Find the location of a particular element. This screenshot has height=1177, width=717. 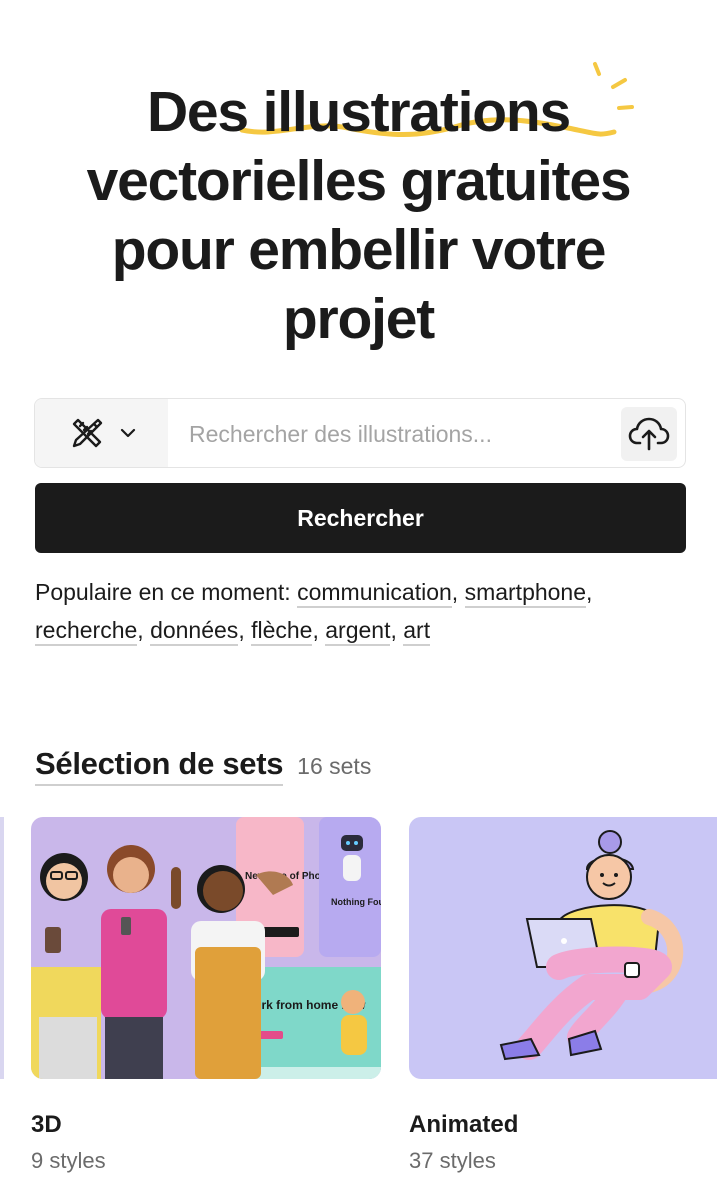

set-card-title: Animated is located at coordinates (464, 1124).